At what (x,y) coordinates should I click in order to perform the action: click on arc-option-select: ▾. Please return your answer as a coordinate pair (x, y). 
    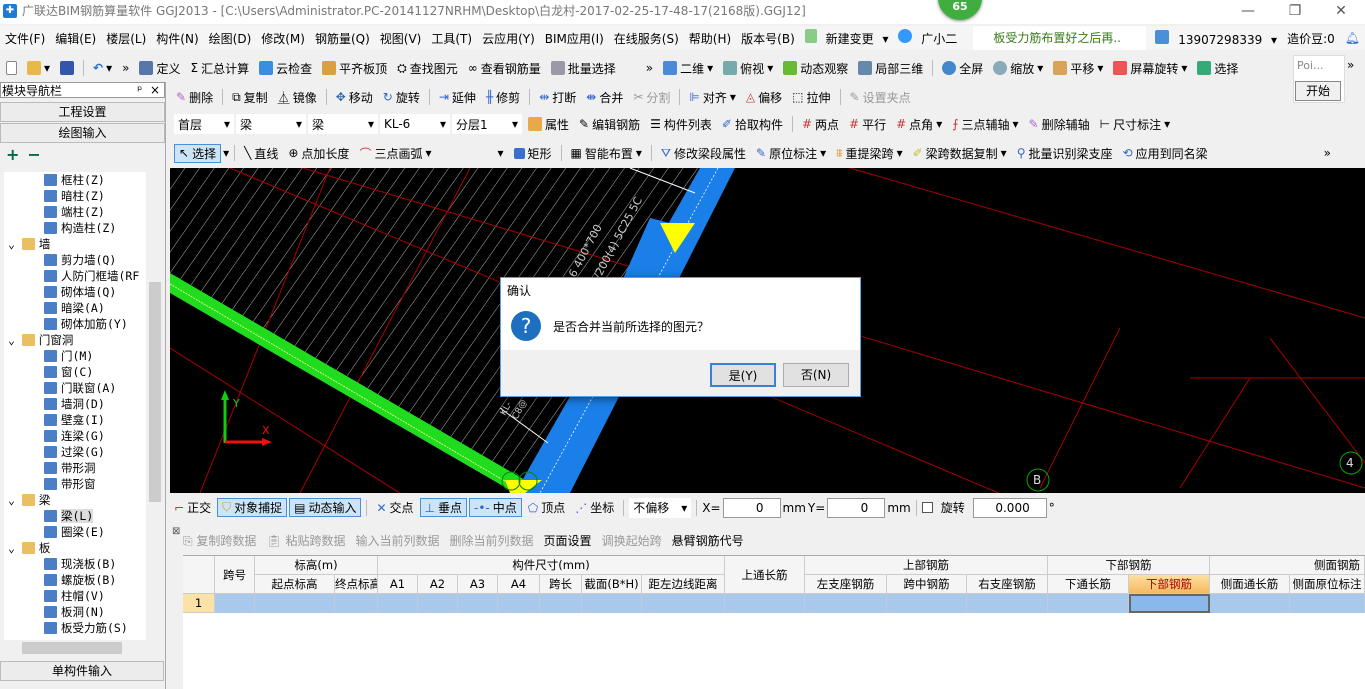
    Looking at the image, I should click on (472, 153).